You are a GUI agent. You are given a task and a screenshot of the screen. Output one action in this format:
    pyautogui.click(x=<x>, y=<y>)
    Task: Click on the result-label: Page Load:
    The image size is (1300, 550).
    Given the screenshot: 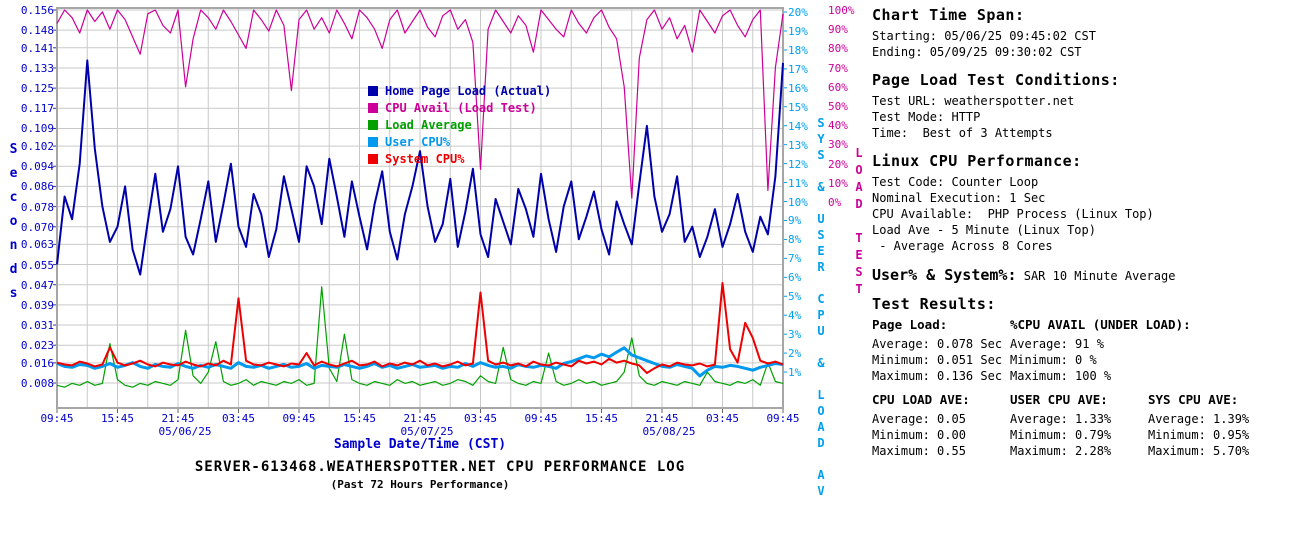 What is the action you would take?
    pyautogui.click(x=910, y=324)
    